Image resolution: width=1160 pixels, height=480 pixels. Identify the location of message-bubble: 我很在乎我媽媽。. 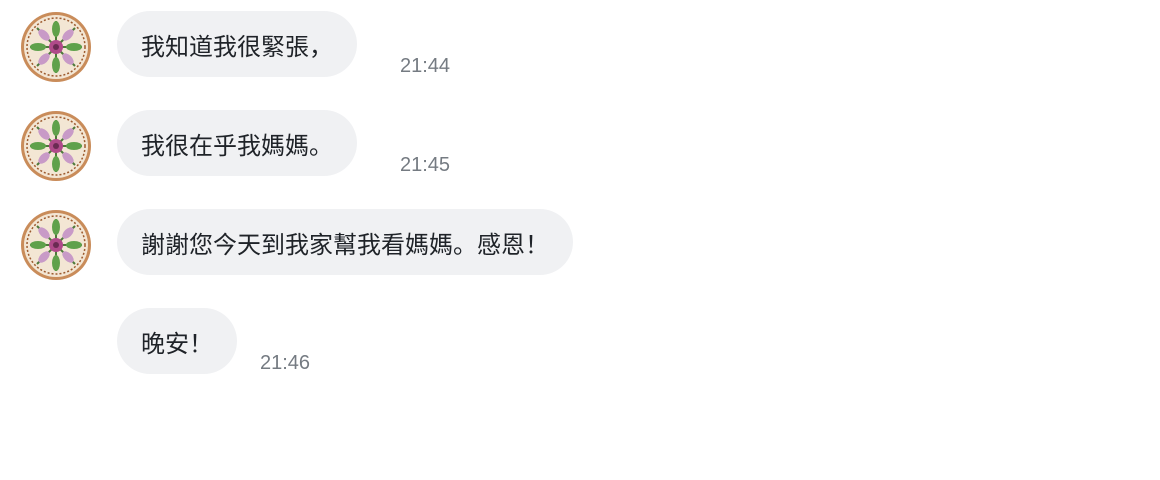
(237, 143).